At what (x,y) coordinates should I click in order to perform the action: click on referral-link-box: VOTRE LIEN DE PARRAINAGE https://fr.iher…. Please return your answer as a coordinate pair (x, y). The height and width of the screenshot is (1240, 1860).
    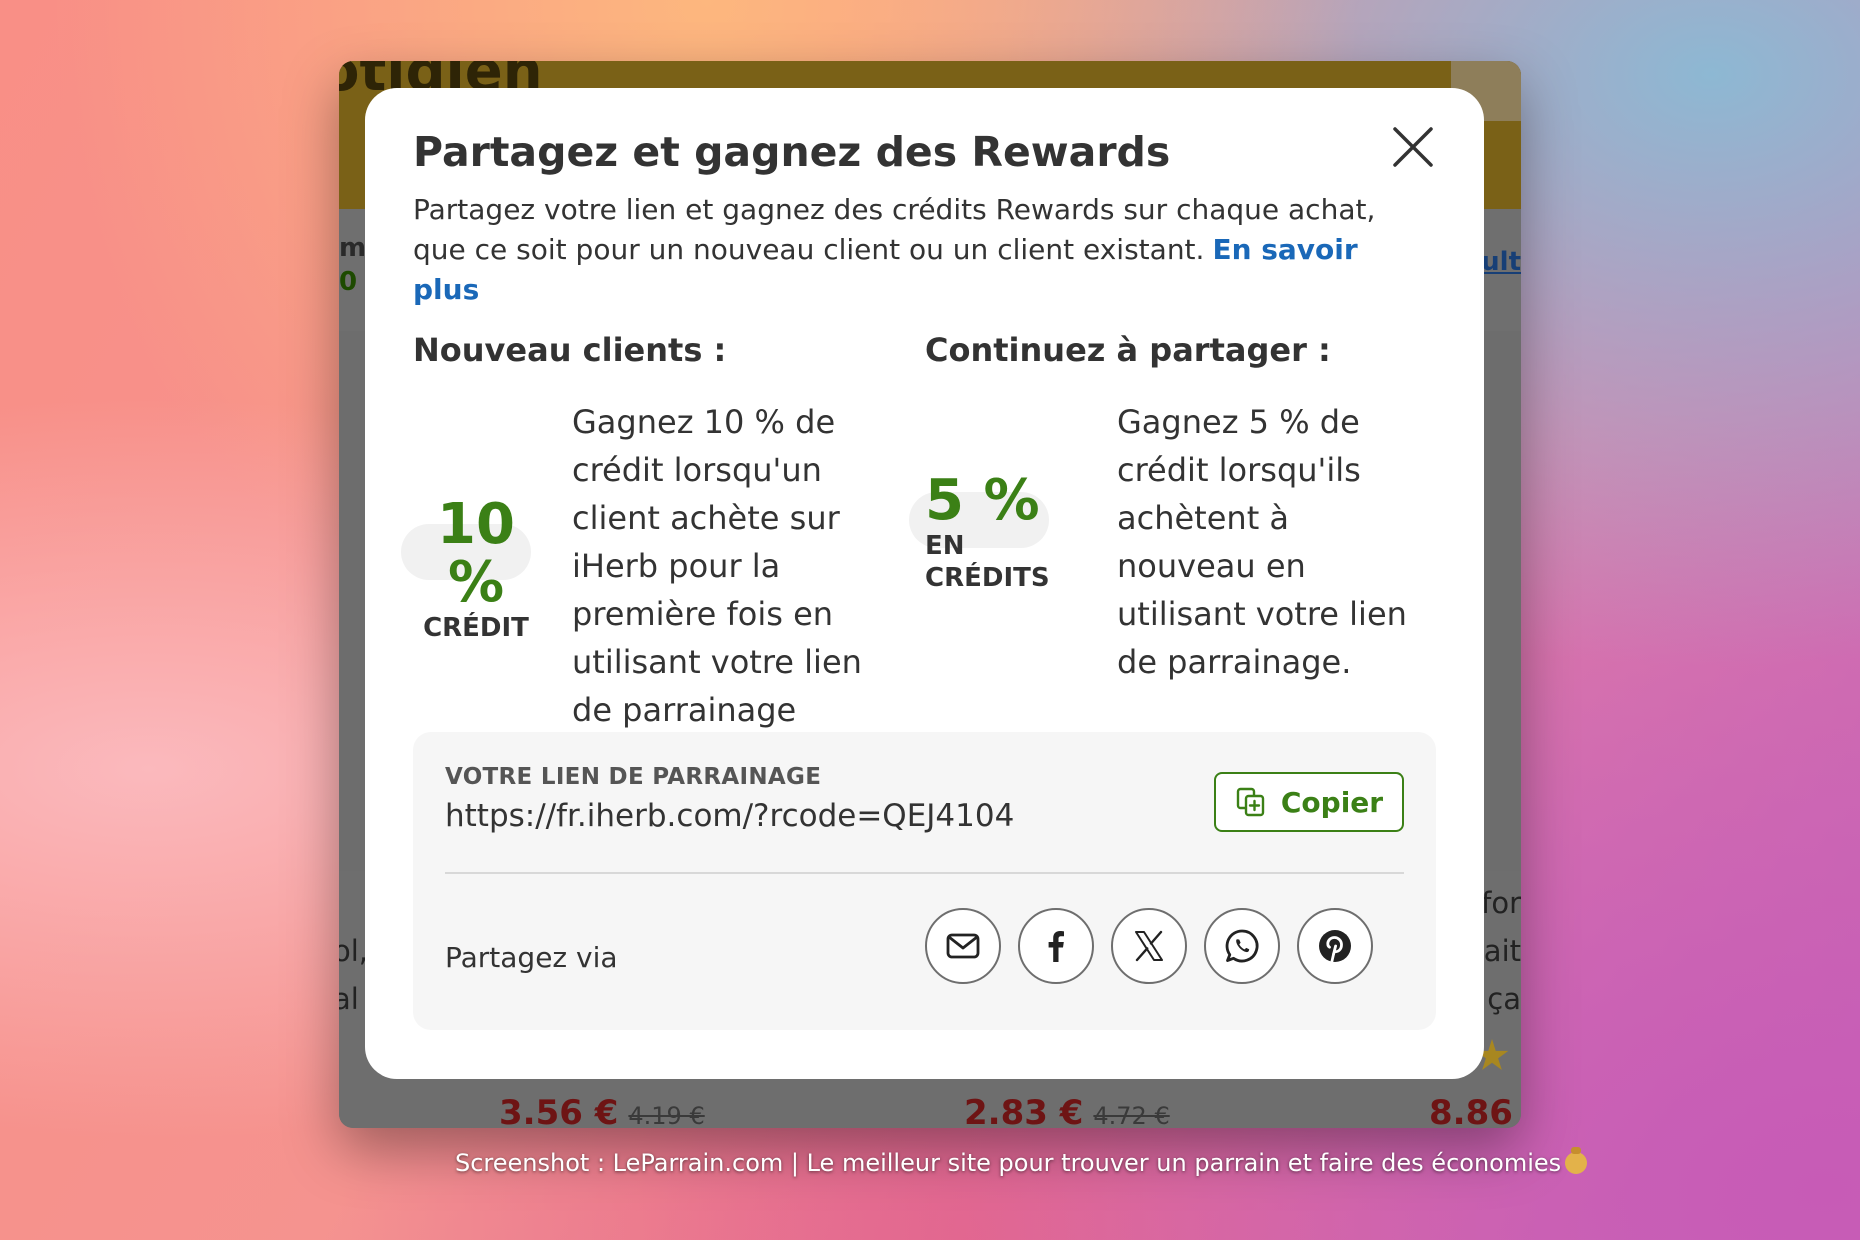
    Looking at the image, I should click on (924, 881).